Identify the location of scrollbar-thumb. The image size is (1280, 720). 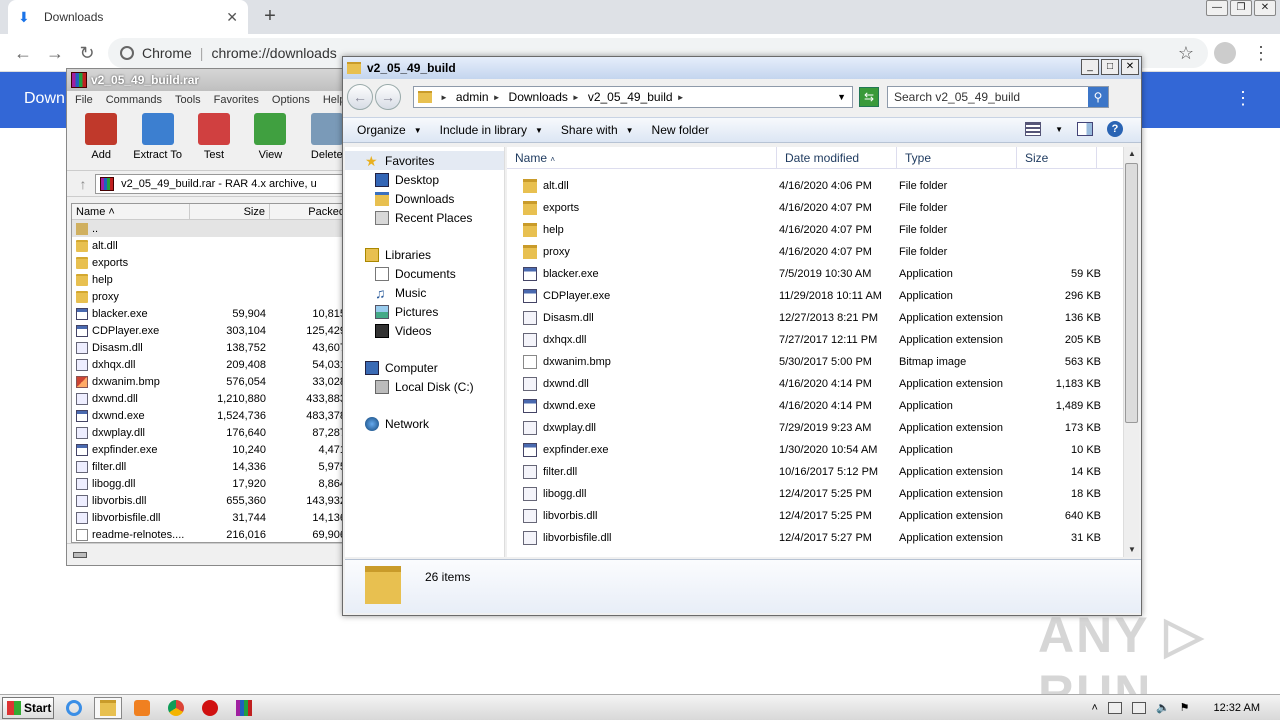
(1131, 293).